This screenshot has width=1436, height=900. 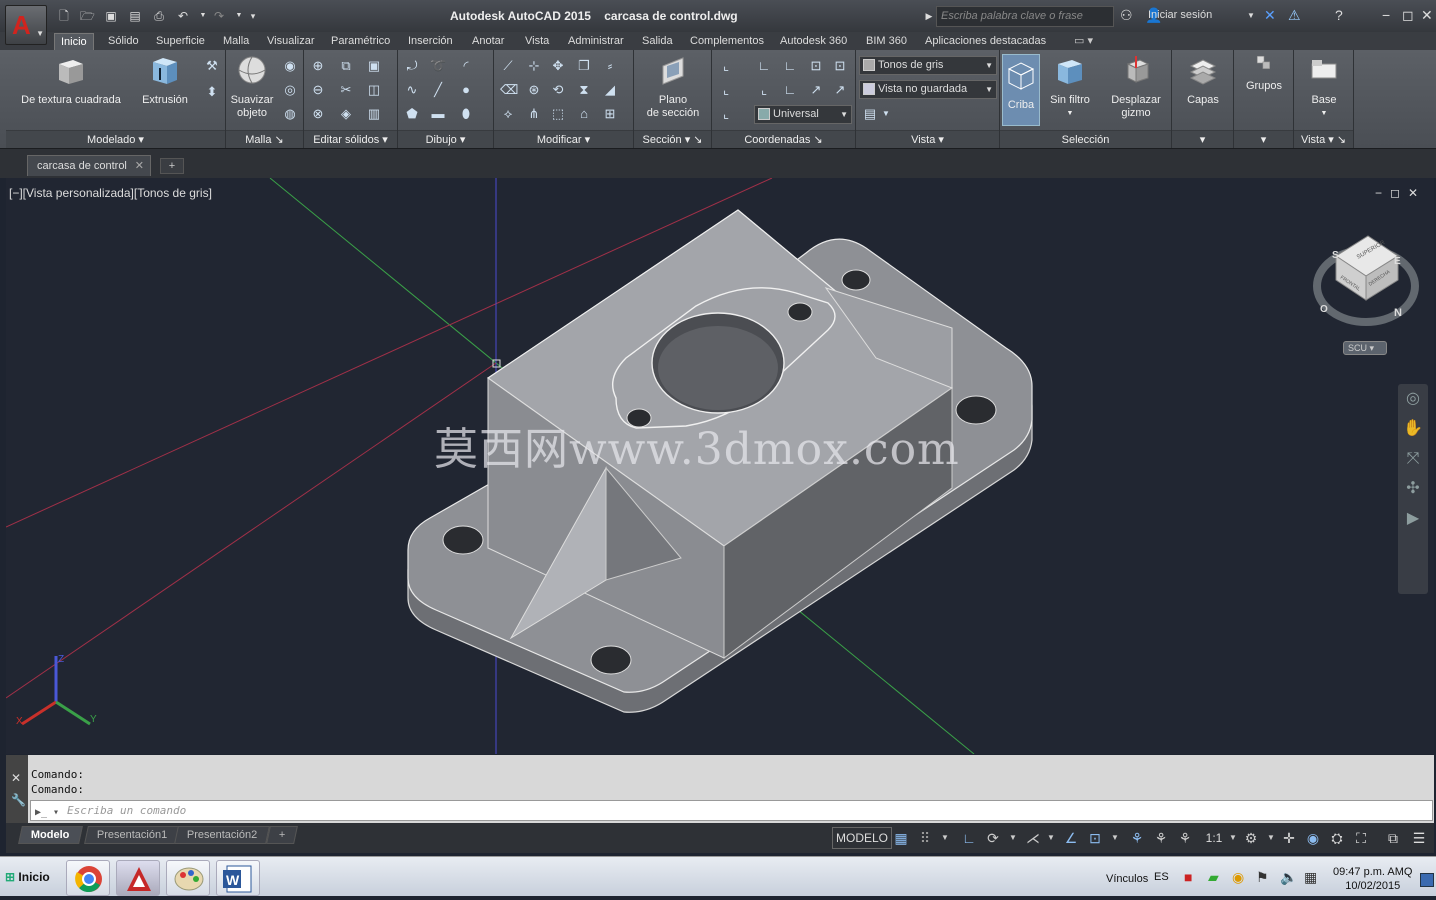 I want to click on grid-icon: ▦, so click(x=901, y=838).